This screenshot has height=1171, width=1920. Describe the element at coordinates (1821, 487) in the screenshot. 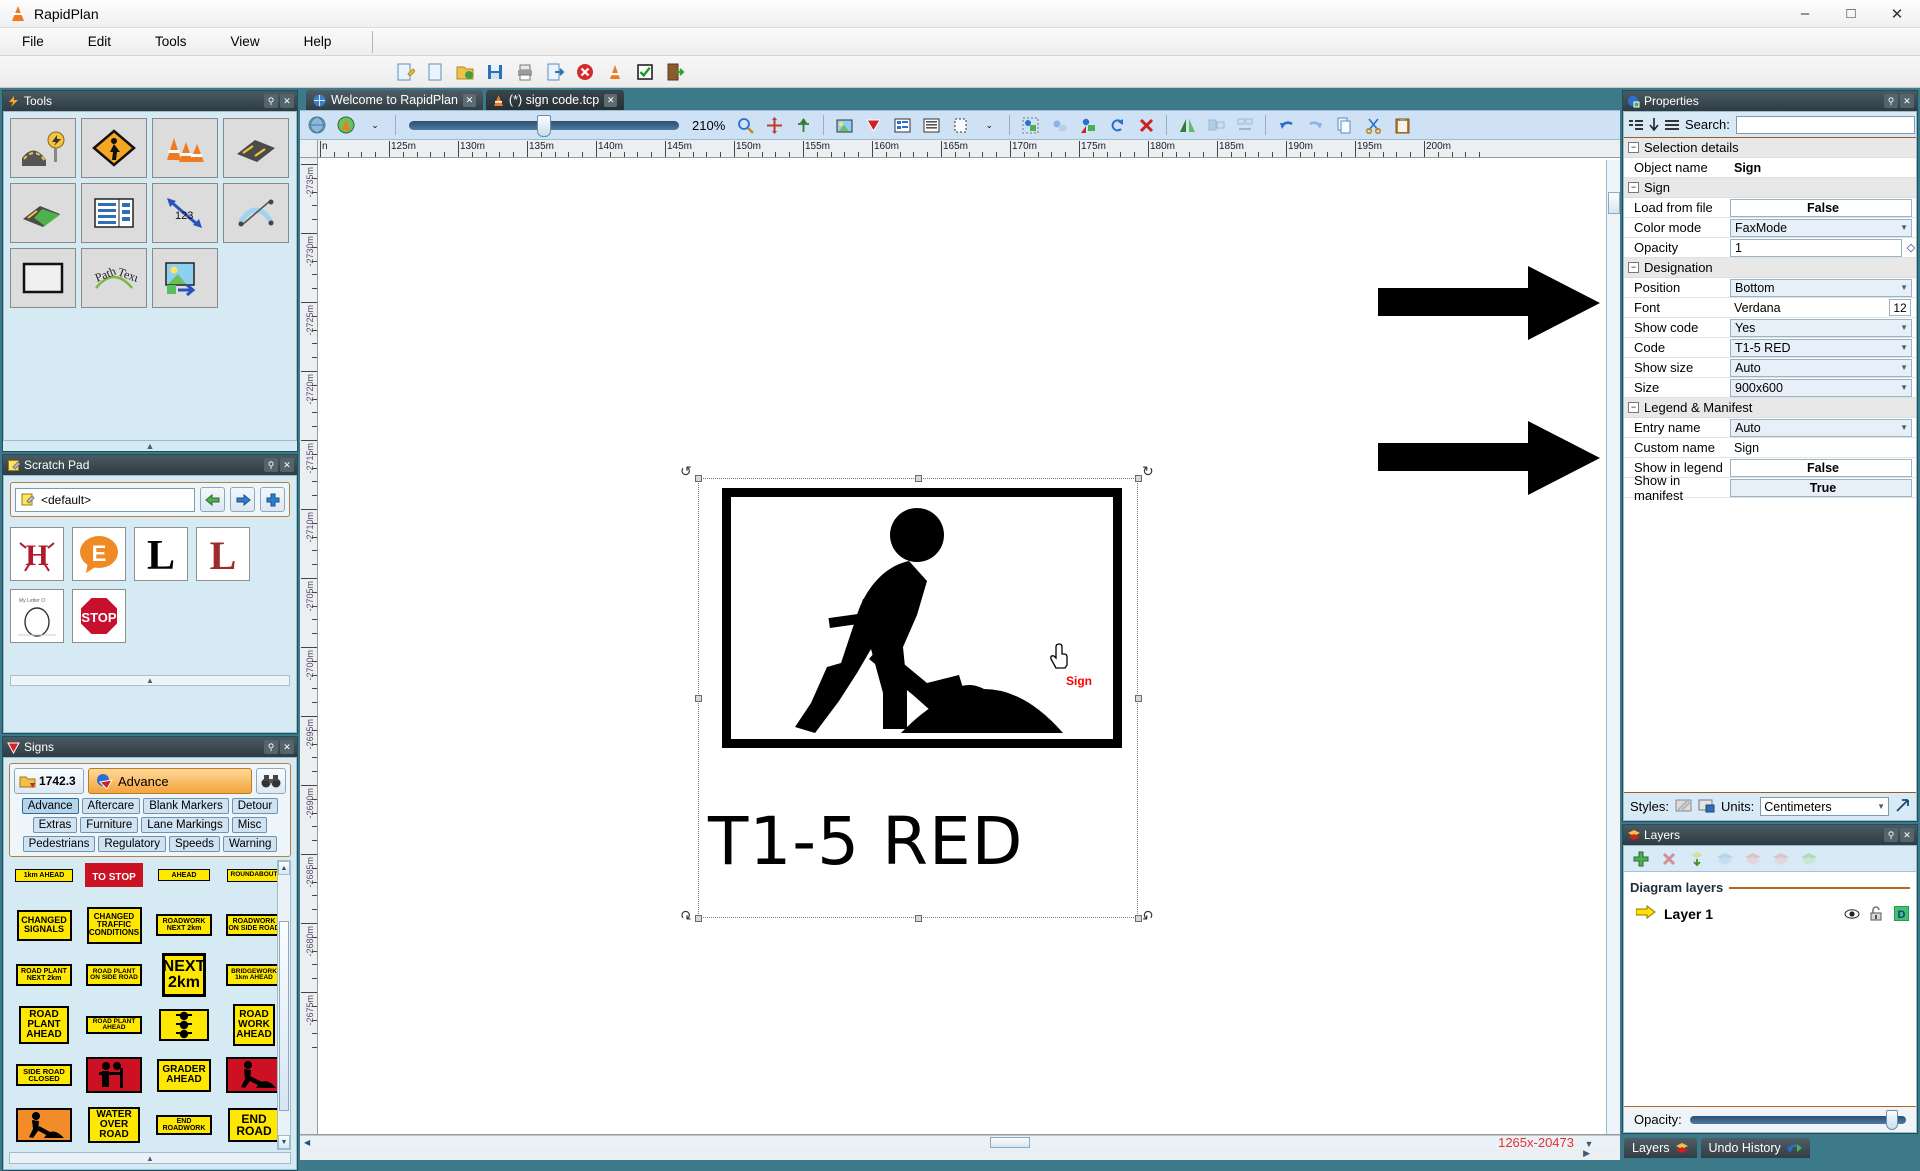

I see `property-value-toggle: True` at that location.